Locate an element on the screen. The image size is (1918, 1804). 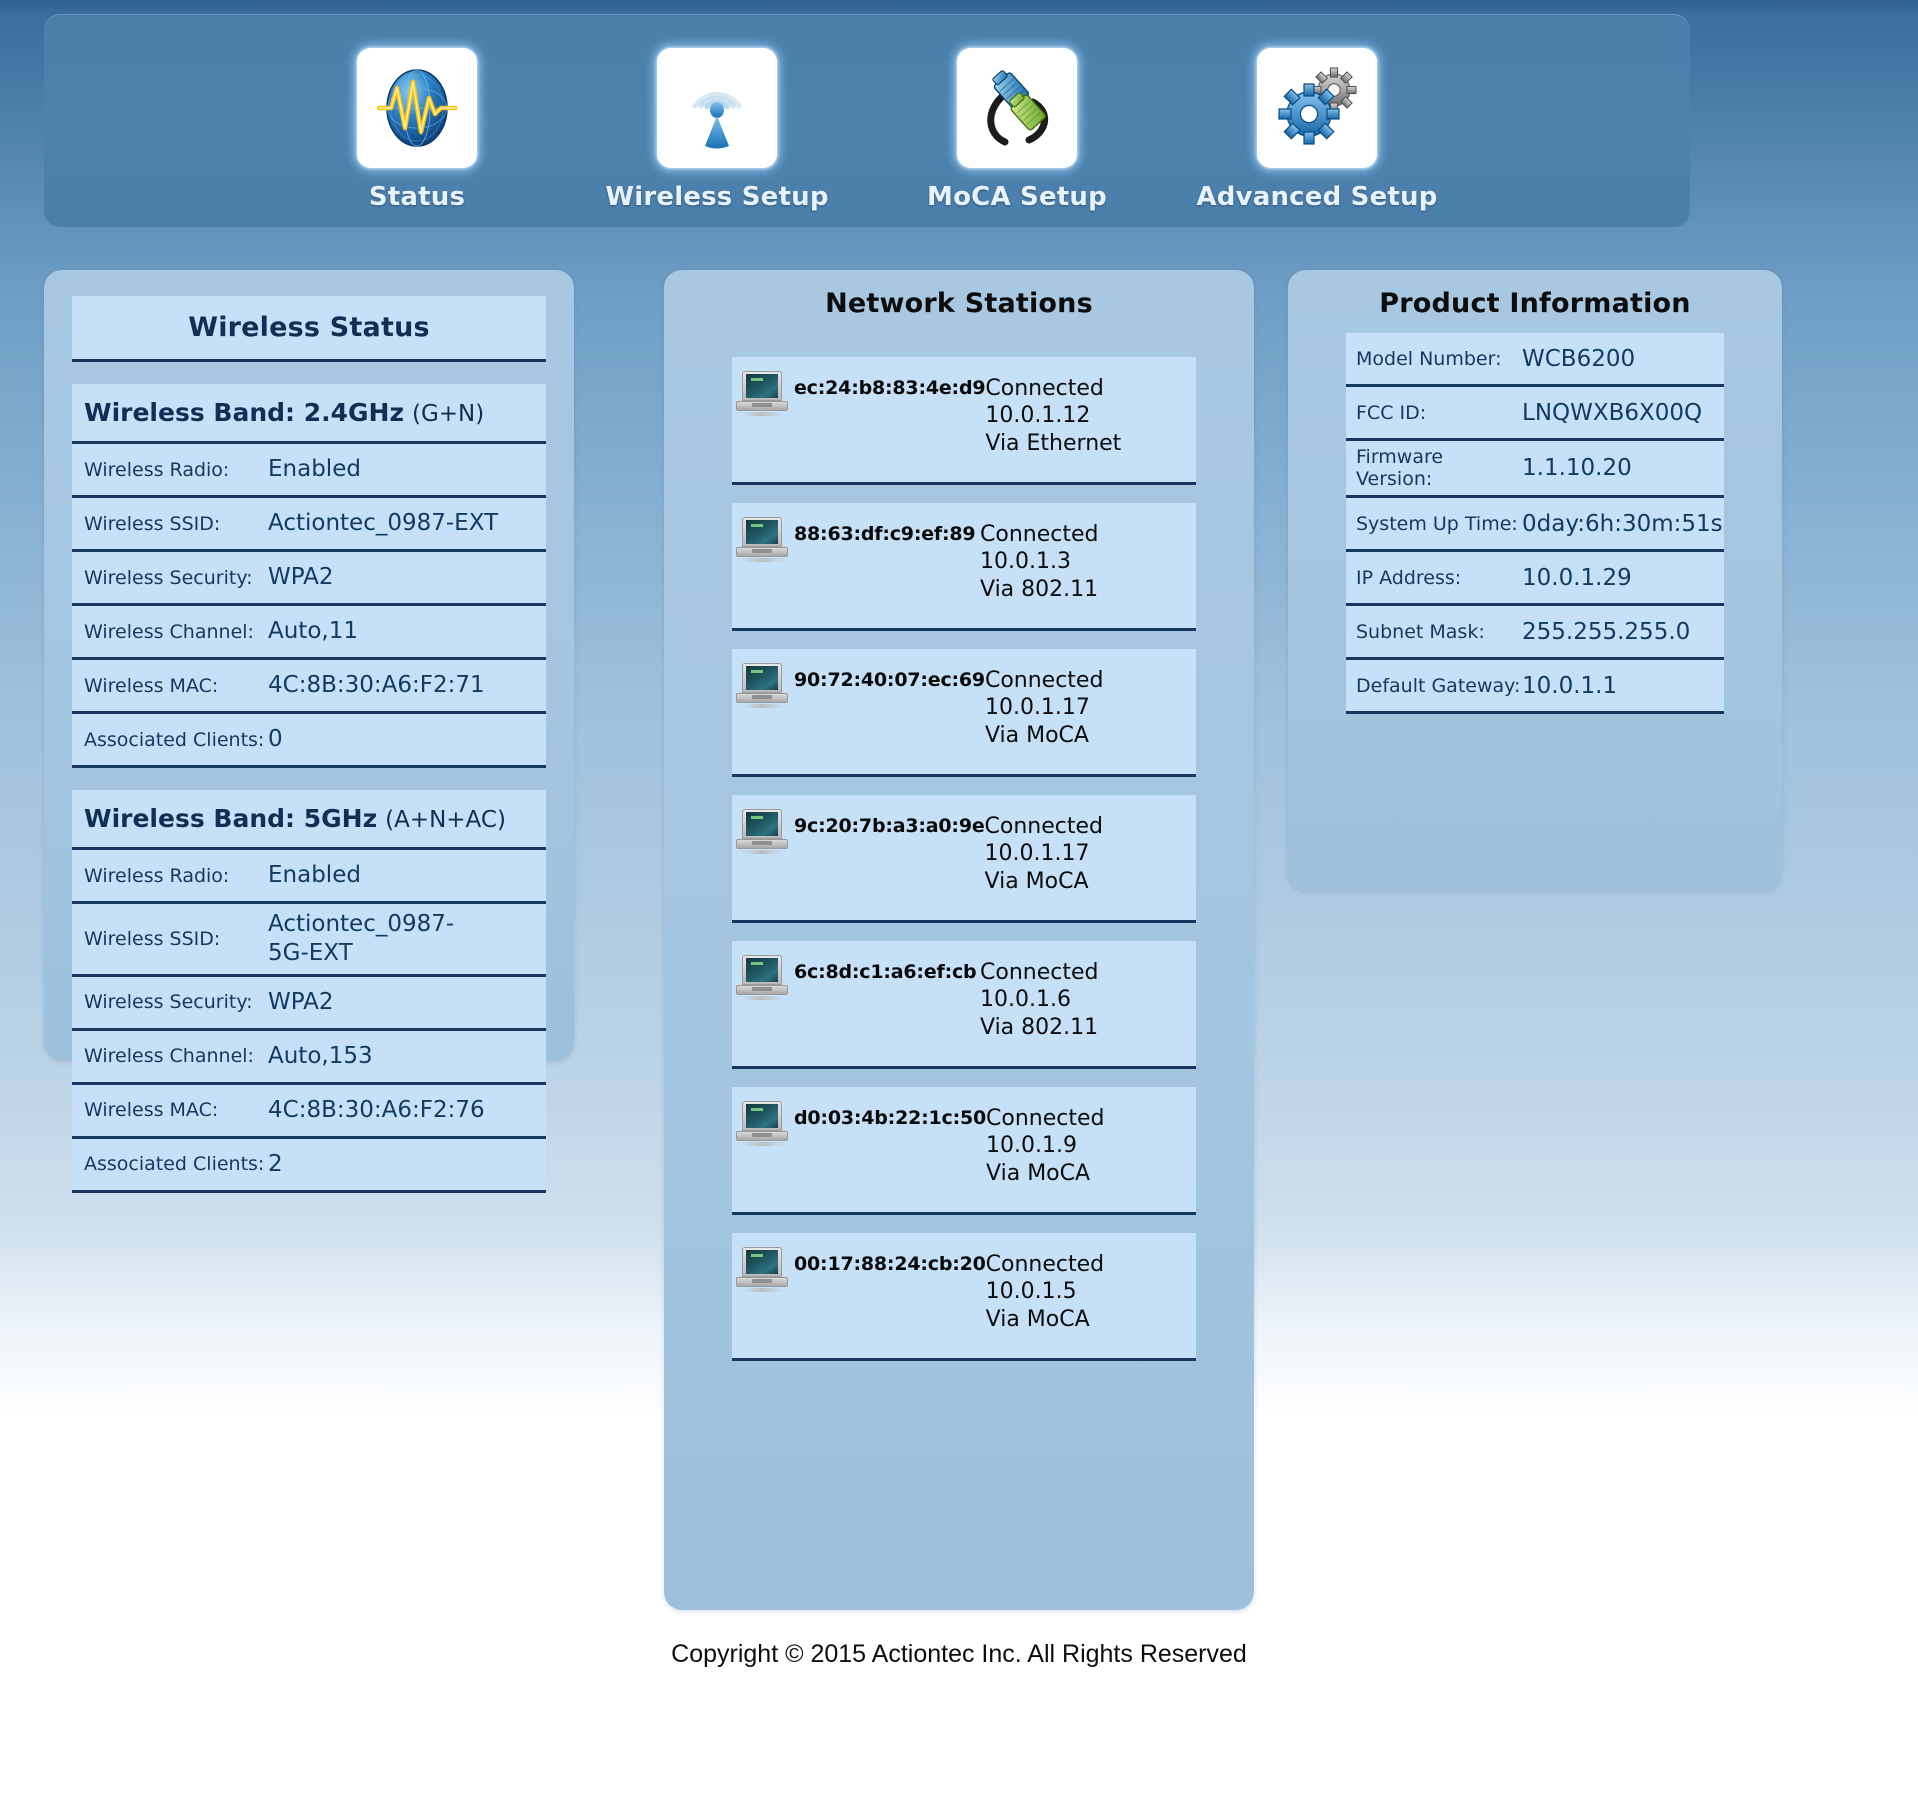
product-row-fcc-id: FCC ID: LNQWXB6X00Q is located at coordinates (1535, 414).